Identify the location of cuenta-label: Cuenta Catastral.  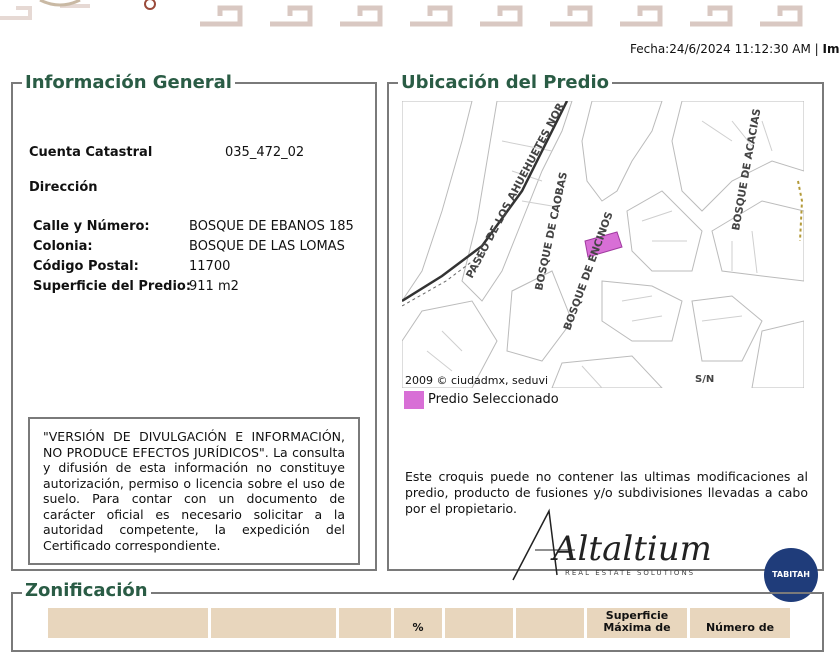
(91, 152).